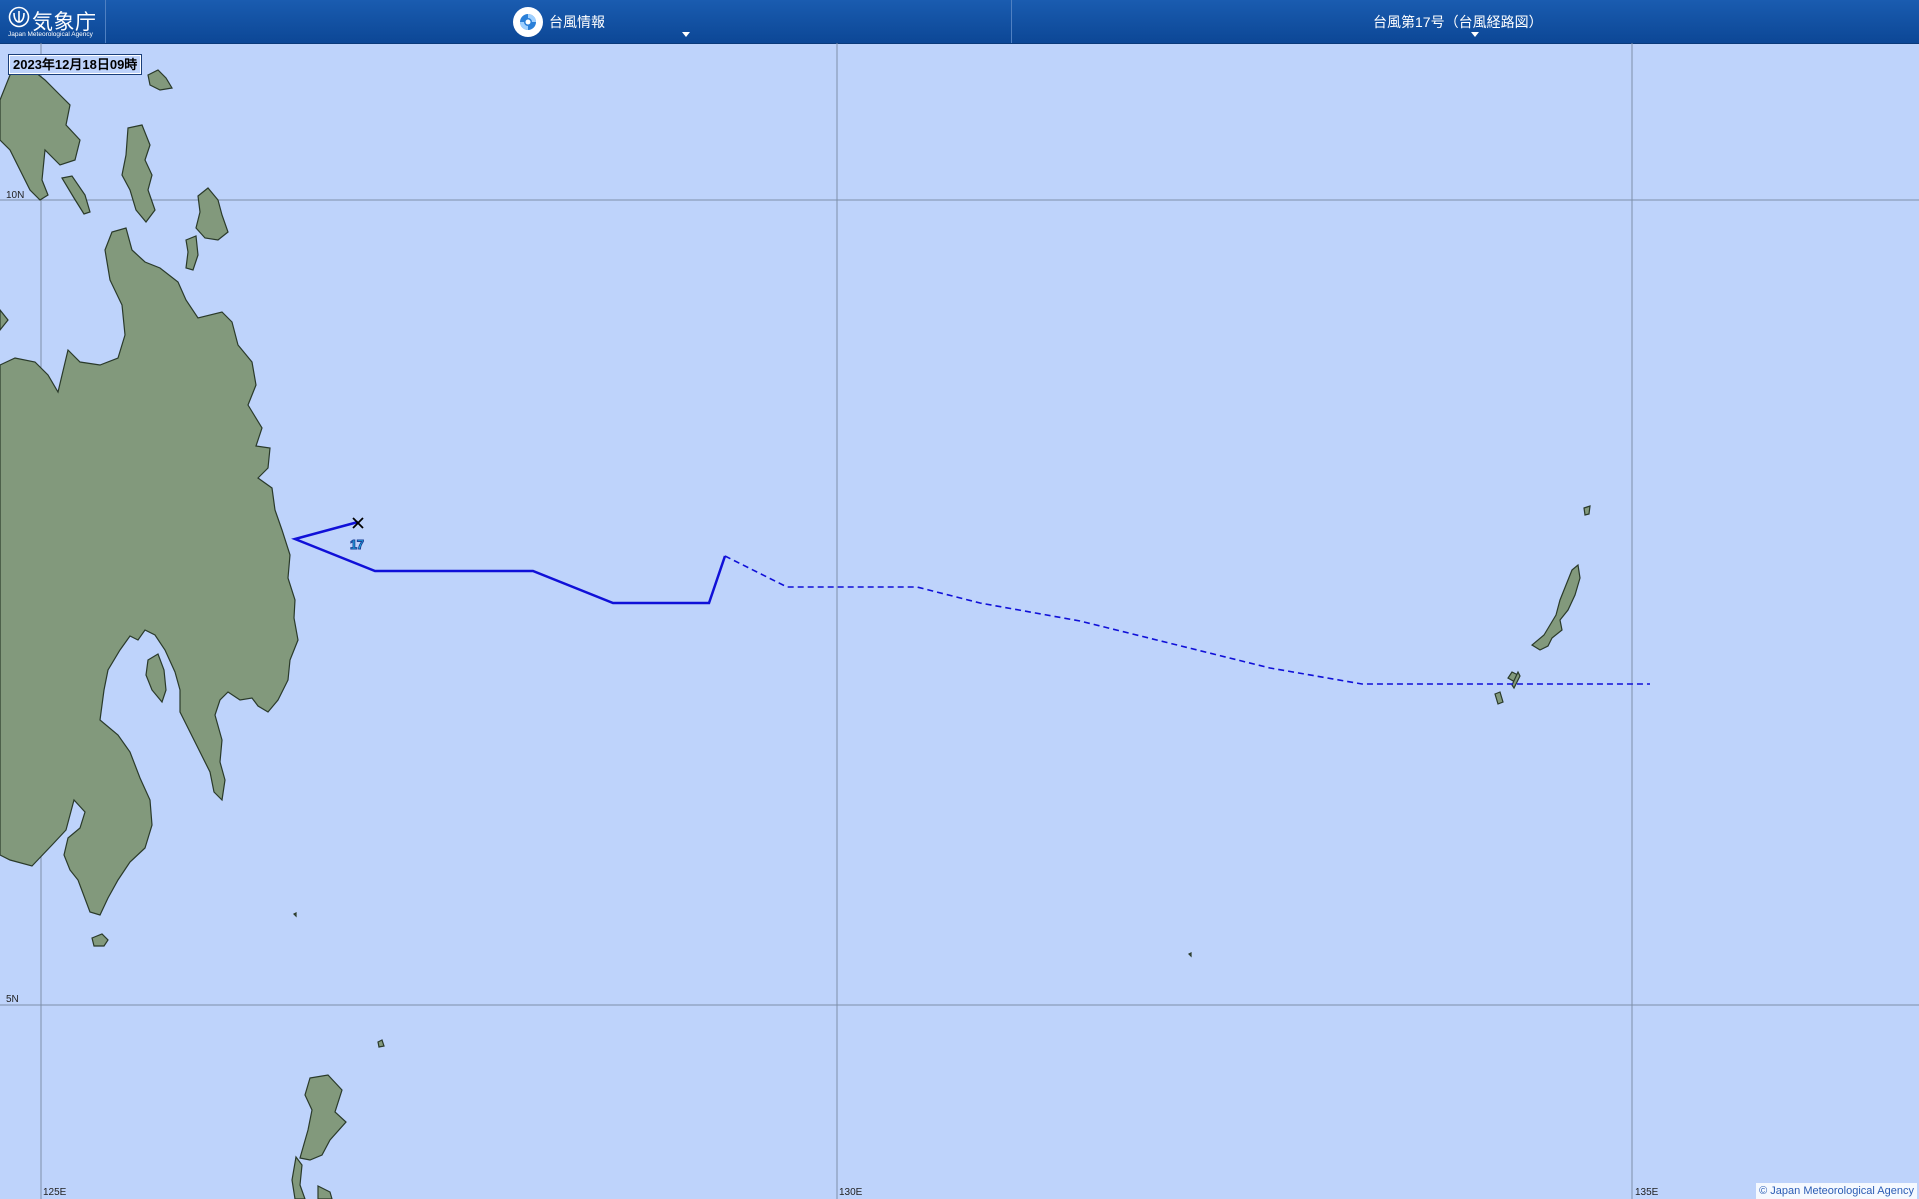 The width and height of the screenshot is (1919, 1199). Describe the element at coordinates (1836, 1191) in the screenshot. I see `copyright-label: © Japan Meteorological Agency` at that location.